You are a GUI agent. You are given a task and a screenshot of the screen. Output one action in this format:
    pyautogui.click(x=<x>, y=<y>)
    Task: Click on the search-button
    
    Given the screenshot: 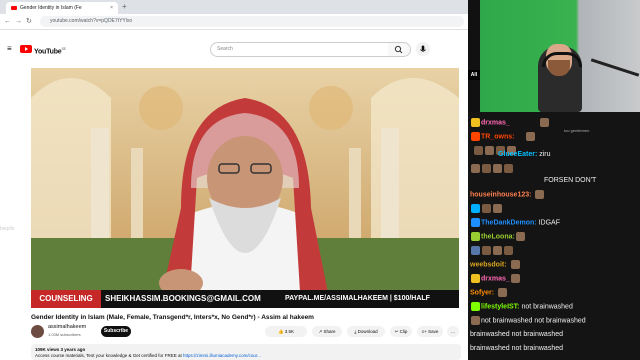 What is the action you would take?
    pyautogui.click(x=399, y=49)
    